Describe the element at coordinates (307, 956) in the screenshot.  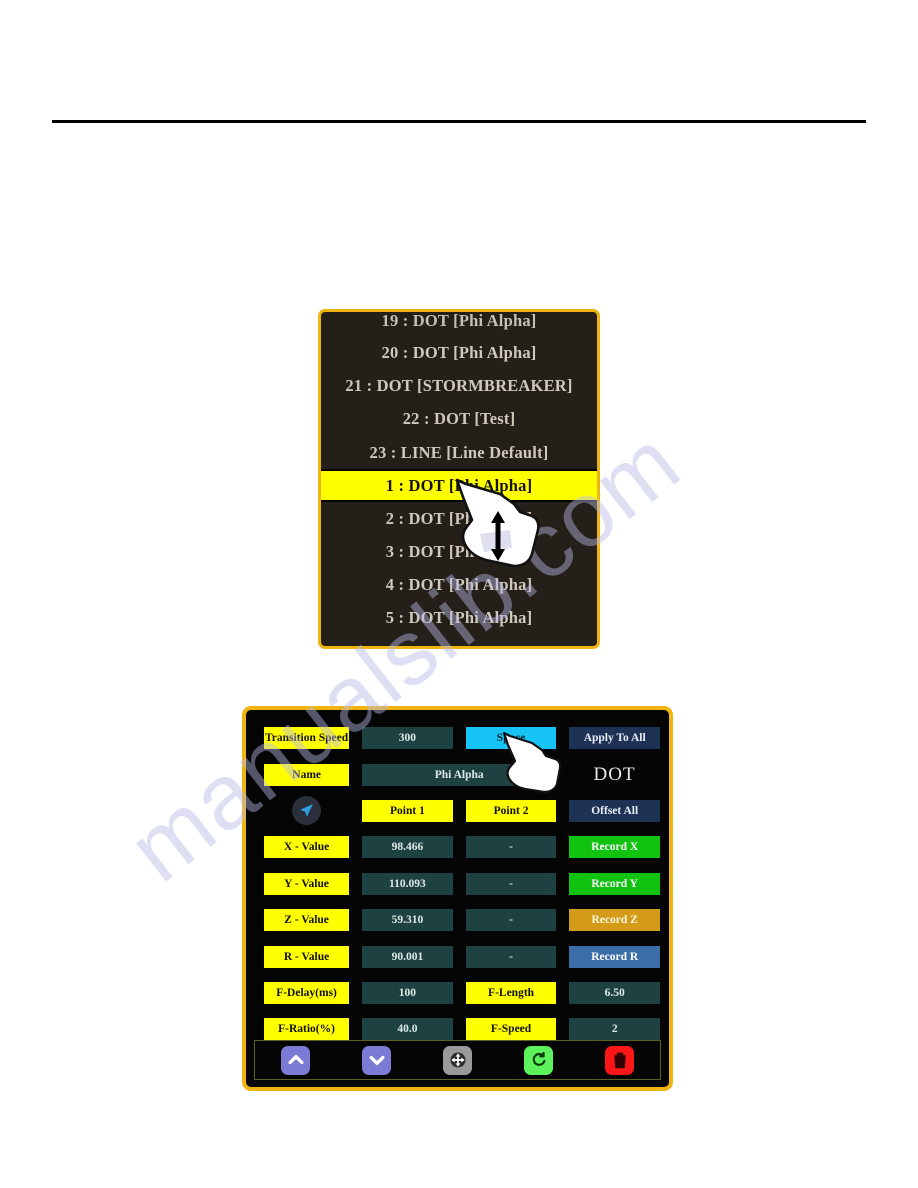
I see `r-value-label: R - Value` at that location.